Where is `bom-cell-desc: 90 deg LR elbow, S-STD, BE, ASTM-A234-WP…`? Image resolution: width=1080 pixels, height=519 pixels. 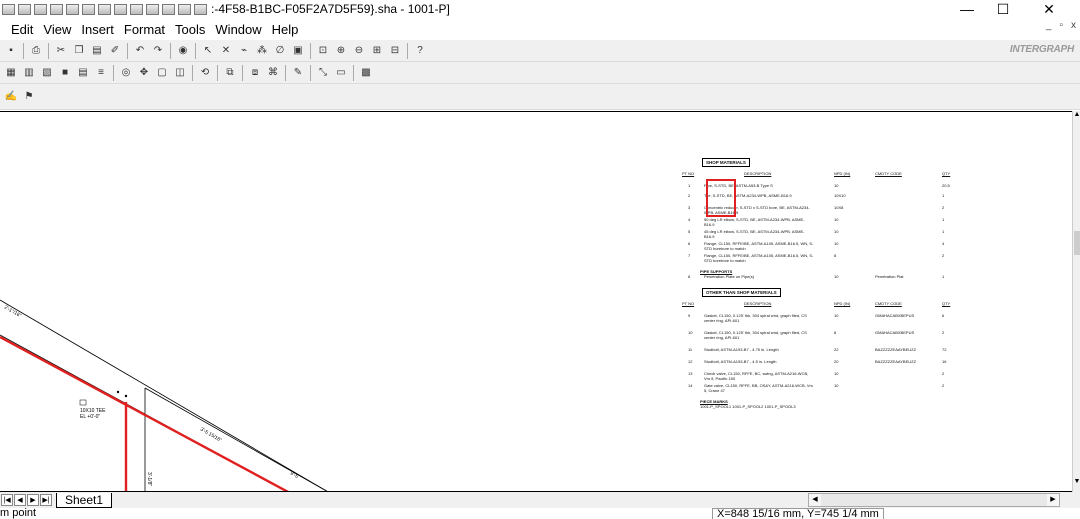
bom-cell-desc: 90 deg LR elbow, S-STD, BE, ASTM-A234-WP… is located at coordinates (754, 222).